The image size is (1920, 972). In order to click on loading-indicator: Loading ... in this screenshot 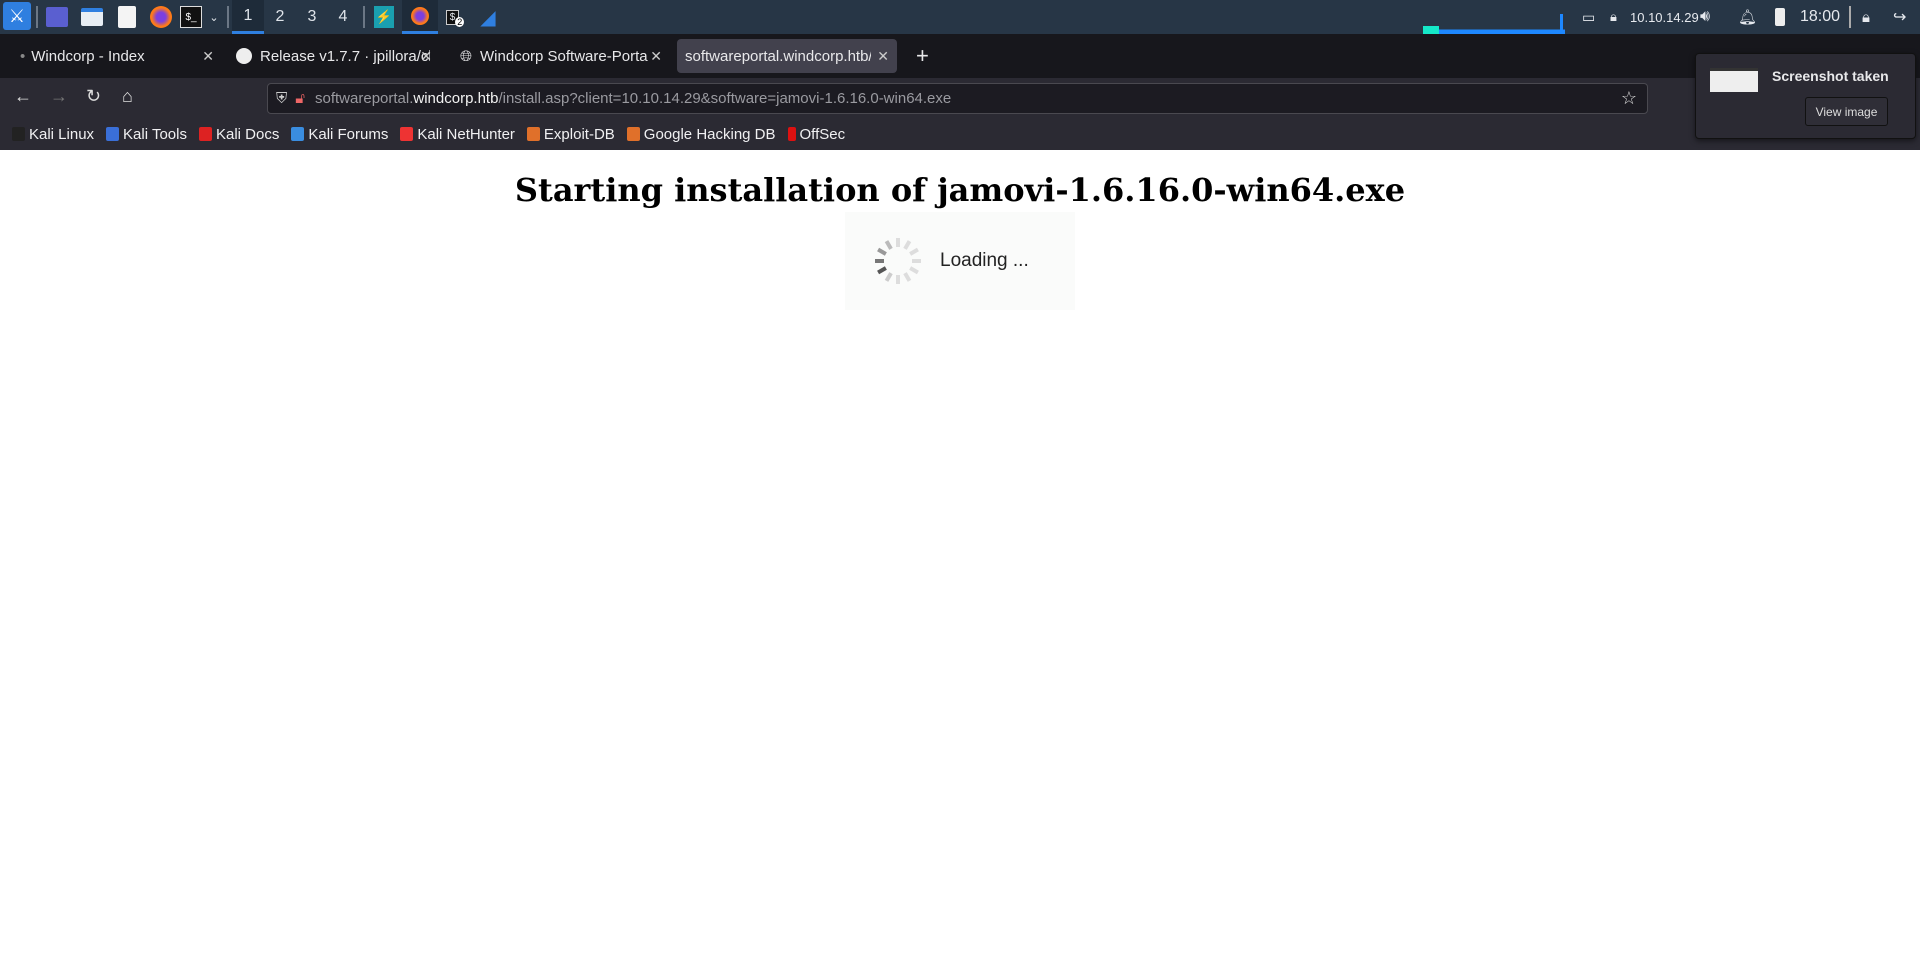, I will do `click(960, 261)`.